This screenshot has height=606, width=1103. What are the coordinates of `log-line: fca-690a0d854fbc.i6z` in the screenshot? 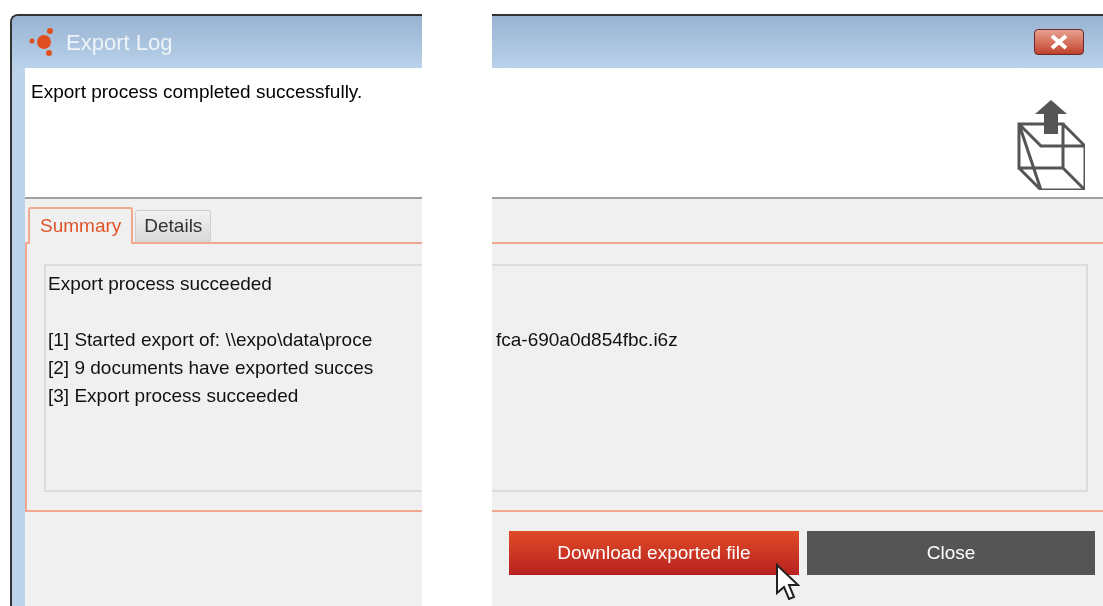 It's located at (587, 340).